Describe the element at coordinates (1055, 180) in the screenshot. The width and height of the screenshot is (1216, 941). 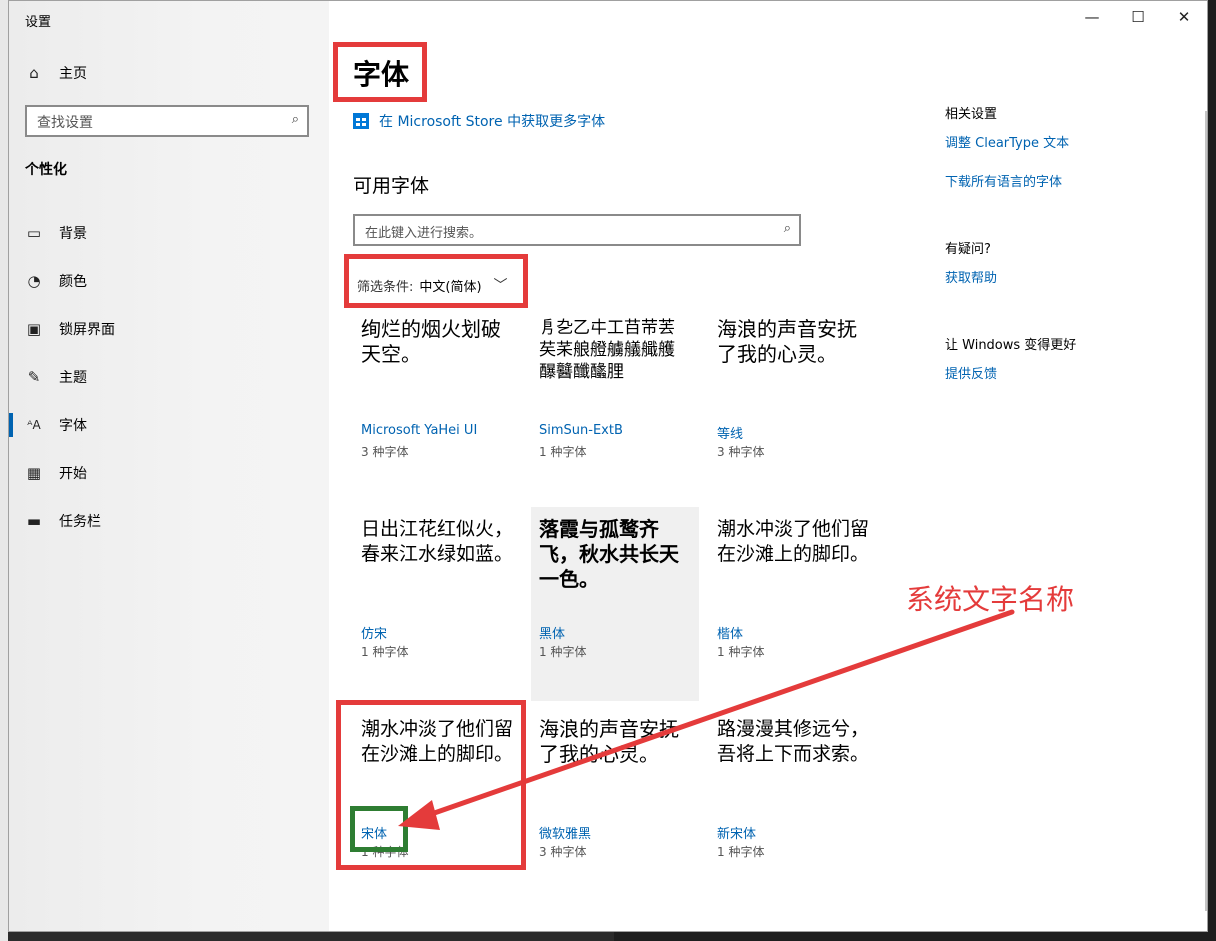
I see `download-fonts-link: 下载所有语言的字体` at that location.